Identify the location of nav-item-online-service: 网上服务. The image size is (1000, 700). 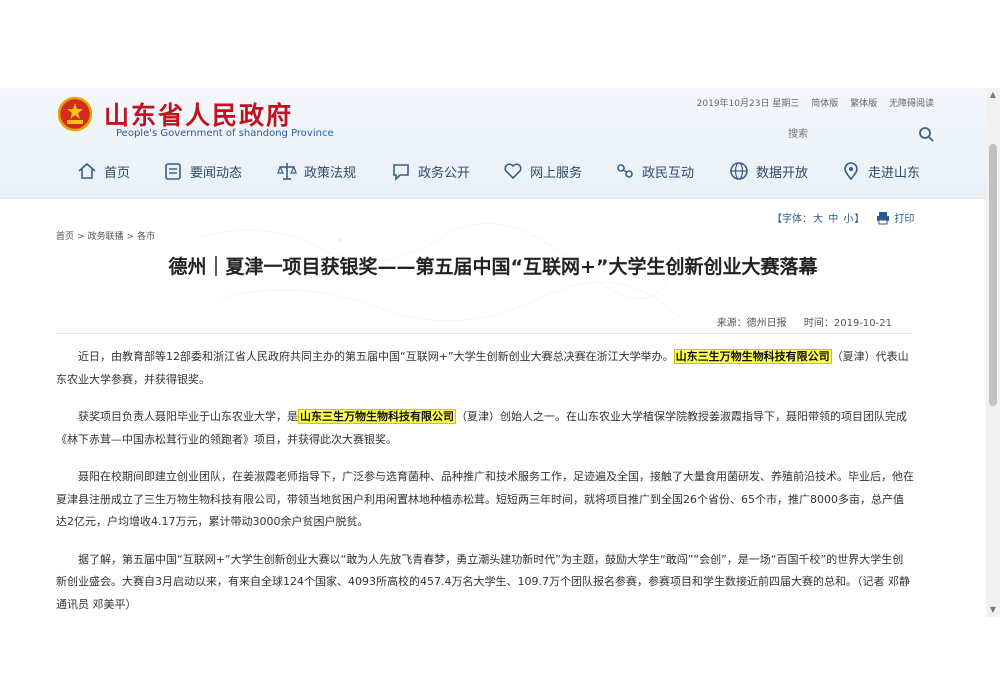
(542, 171).